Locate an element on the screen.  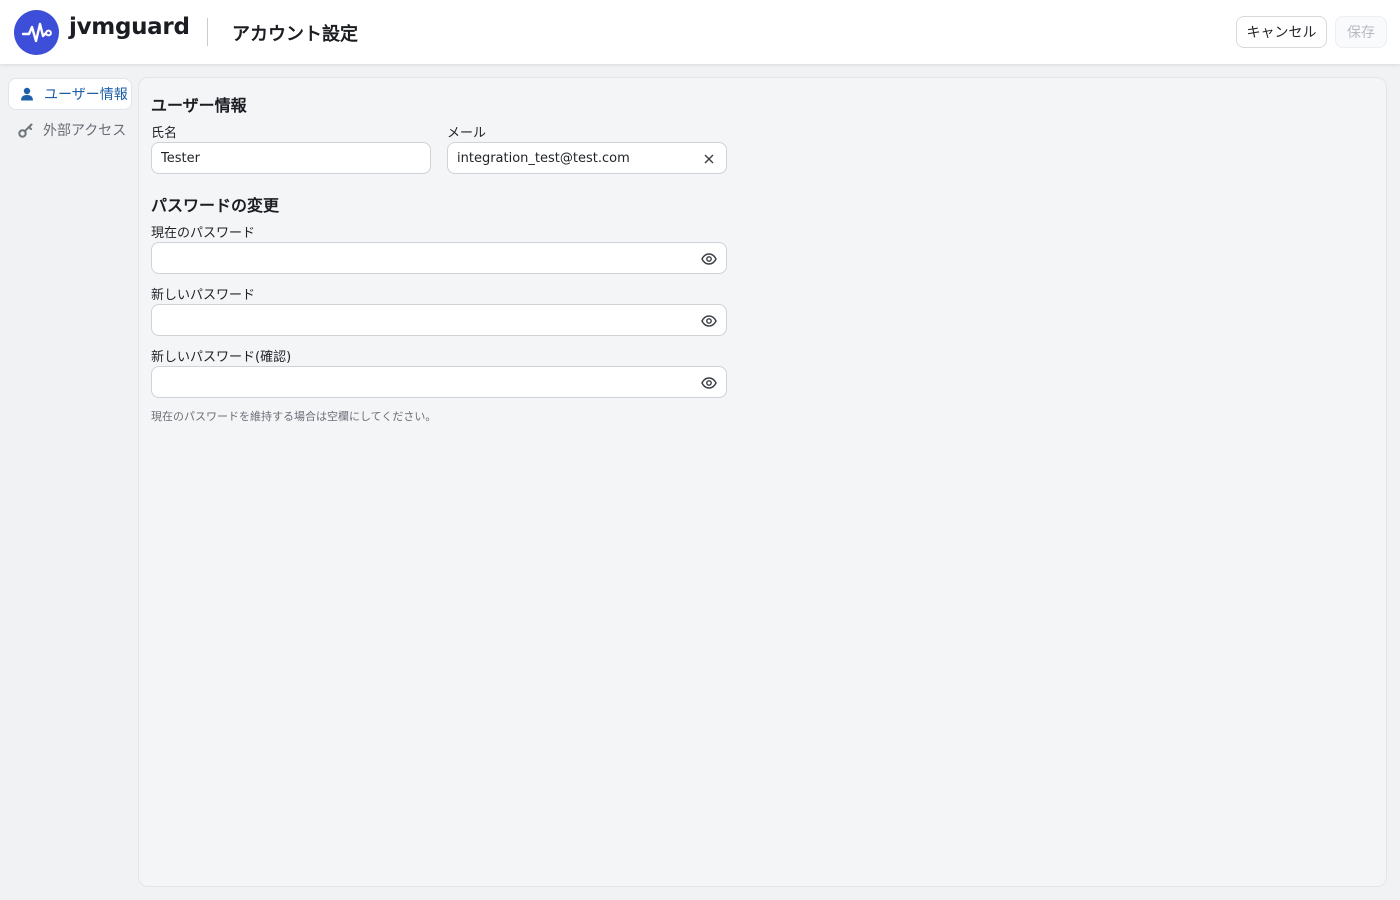
sidebar-item-external-access: 外部アクセス is located at coordinates (70, 130).